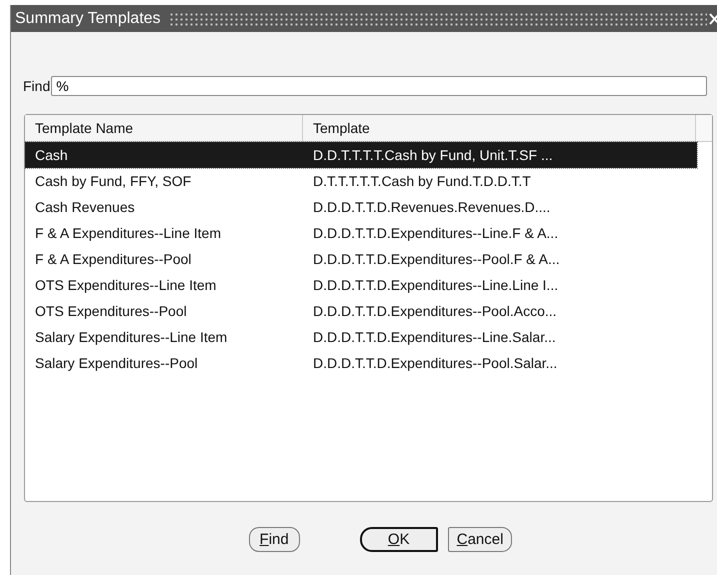 The image size is (717, 575). I want to click on template-name-cell-text: Salary Expenditures--Pool, so click(116, 363).